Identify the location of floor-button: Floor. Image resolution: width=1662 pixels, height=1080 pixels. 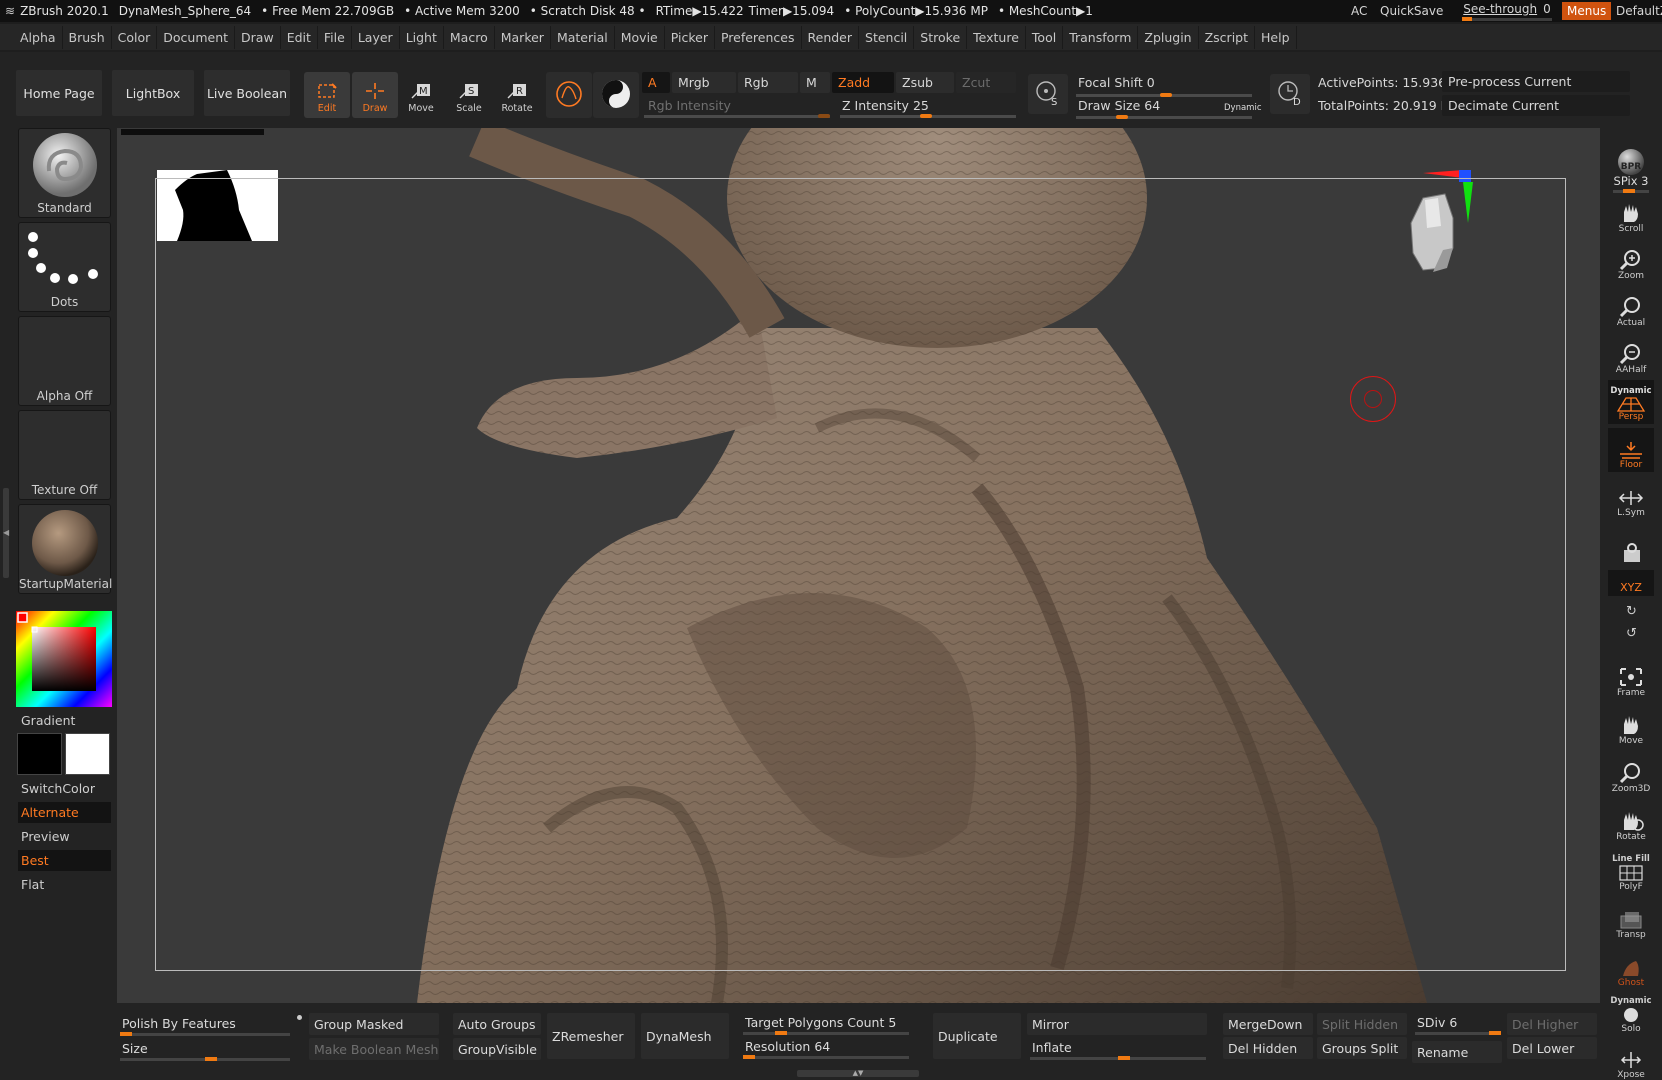
(1631, 450).